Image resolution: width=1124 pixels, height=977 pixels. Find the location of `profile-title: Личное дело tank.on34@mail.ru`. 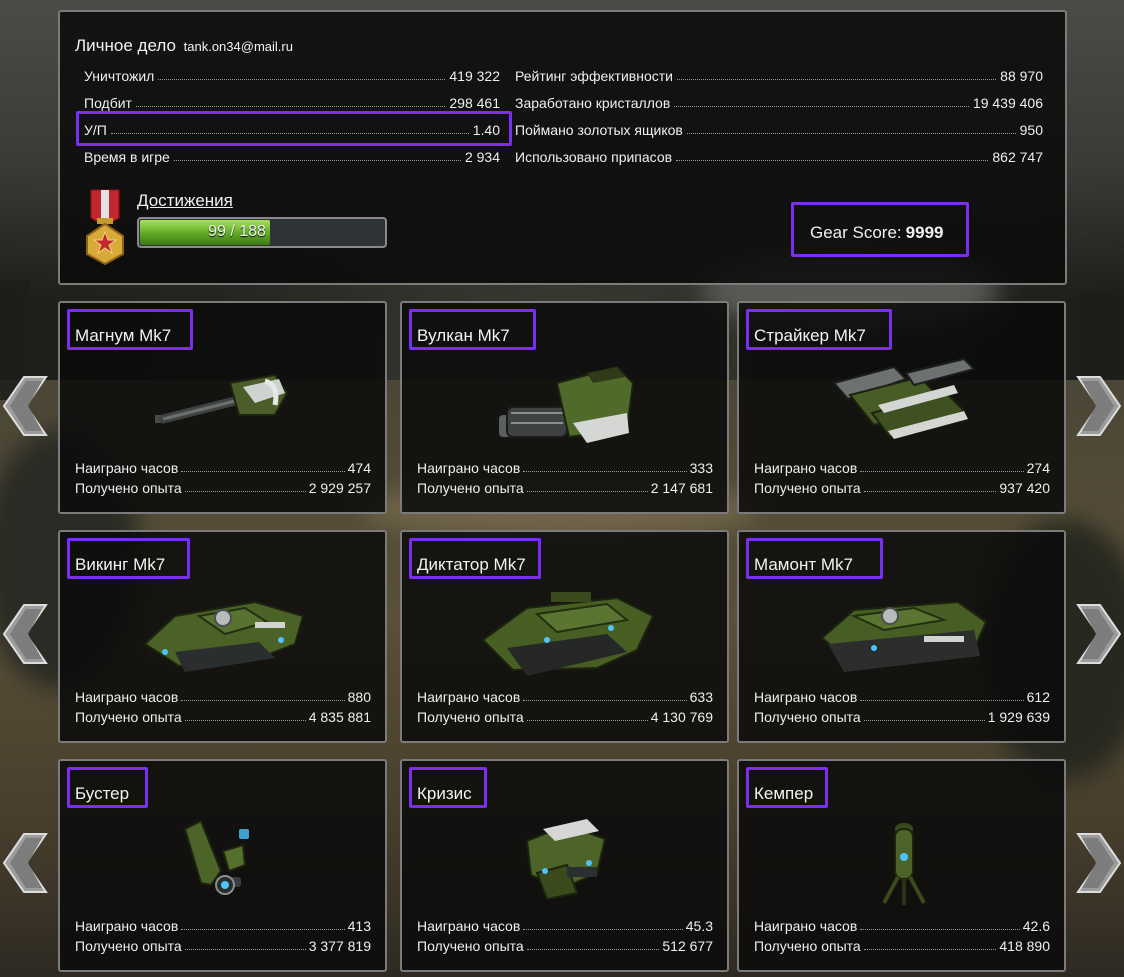

profile-title: Личное дело tank.on34@mail.ru is located at coordinates (184, 46).